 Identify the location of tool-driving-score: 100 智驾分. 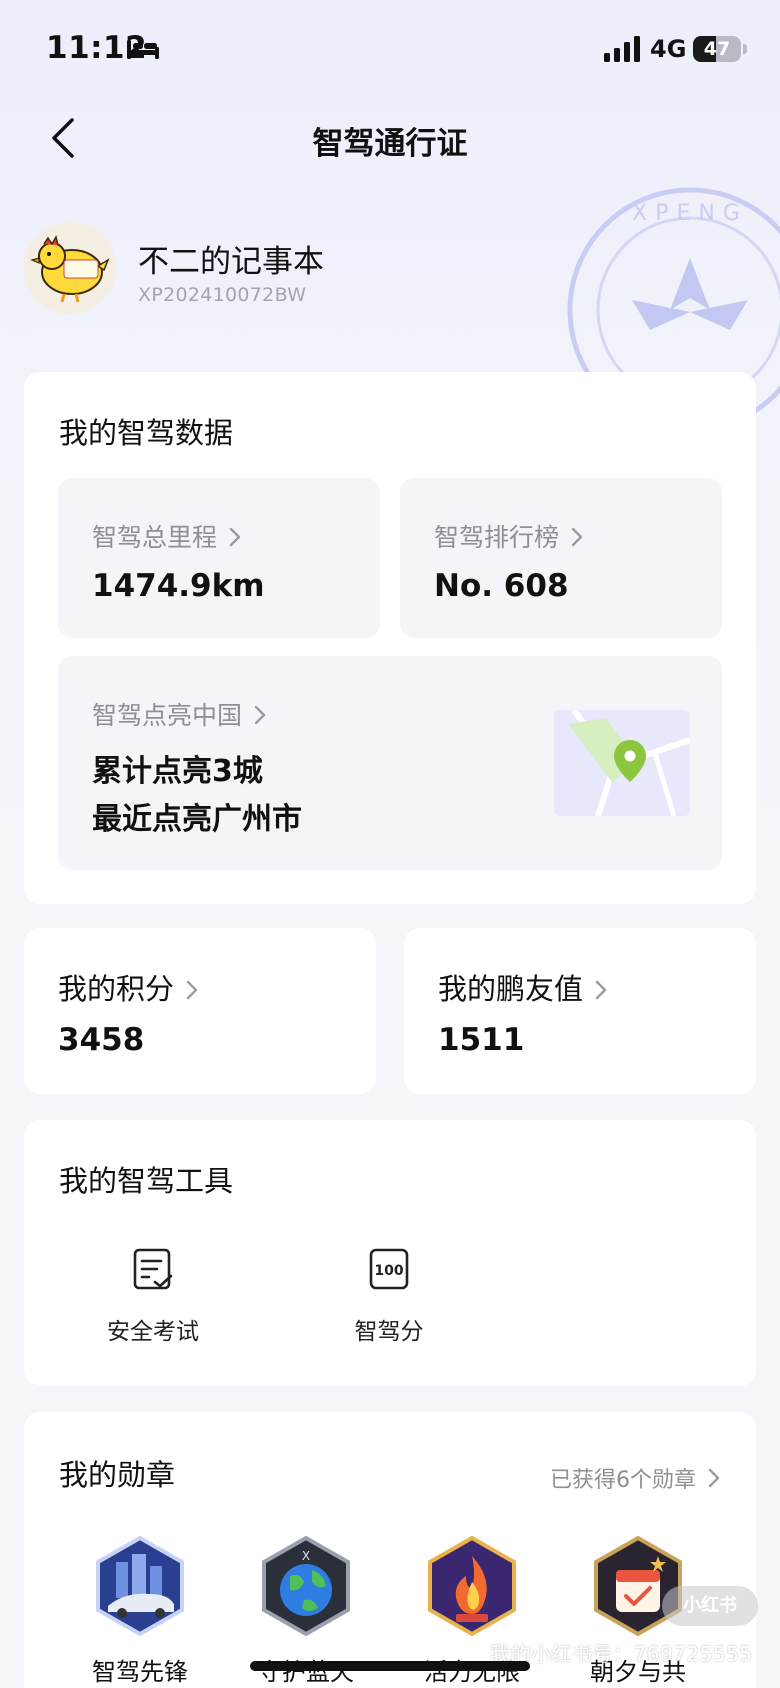
(389, 1296).